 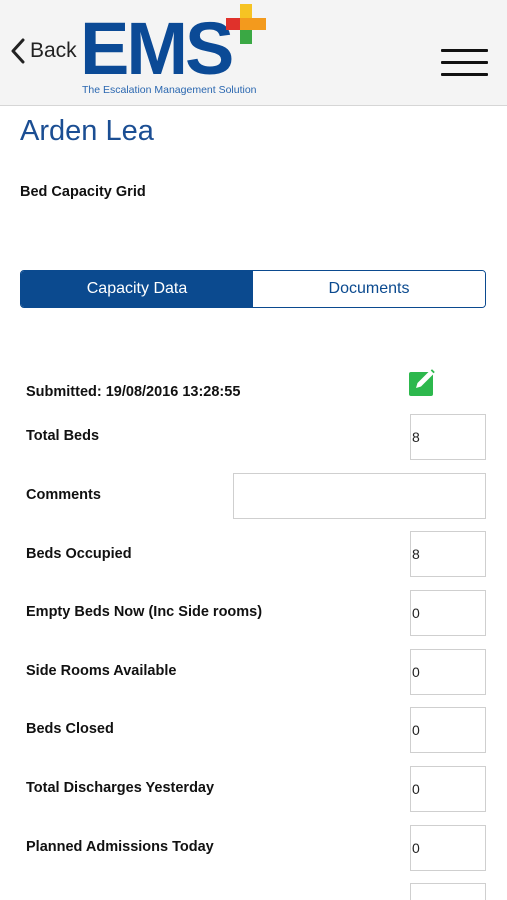 What do you see at coordinates (448, 672) in the screenshot?
I see `side-rooms-field: 0` at bounding box center [448, 672].